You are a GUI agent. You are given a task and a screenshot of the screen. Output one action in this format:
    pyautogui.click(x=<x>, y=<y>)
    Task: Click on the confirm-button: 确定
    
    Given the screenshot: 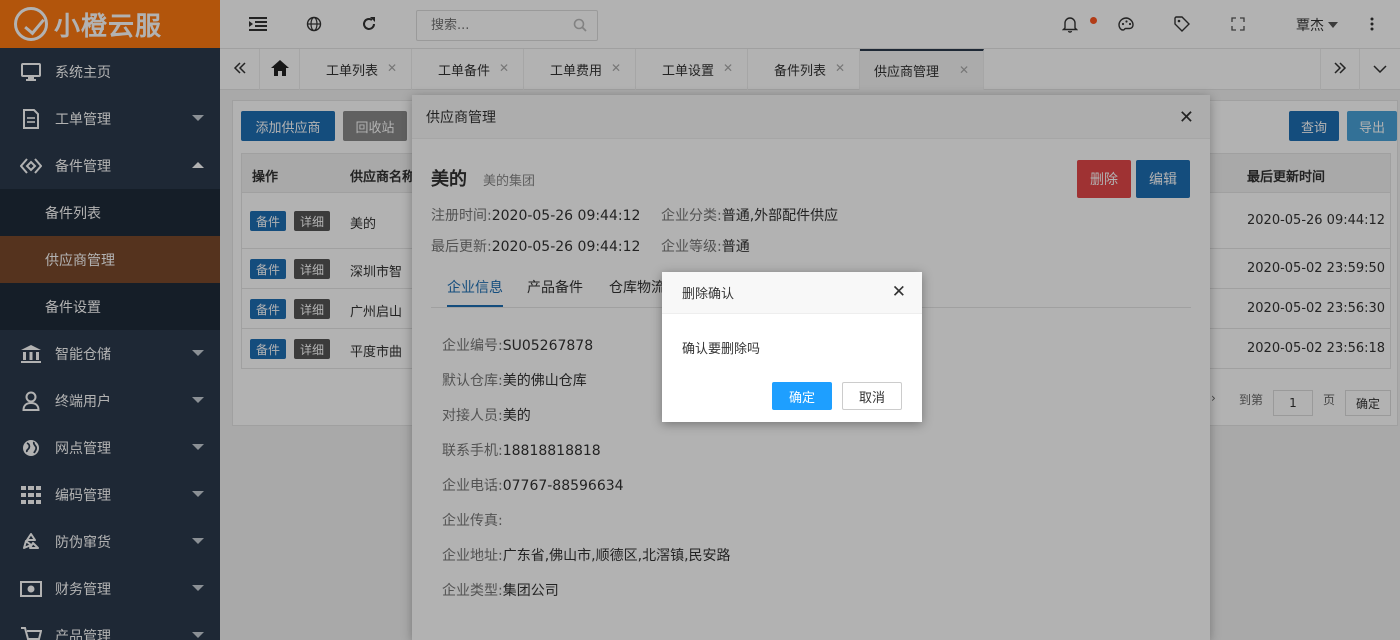 What is the action you would take?
    pyautogui.click(x=802, y=396)
    